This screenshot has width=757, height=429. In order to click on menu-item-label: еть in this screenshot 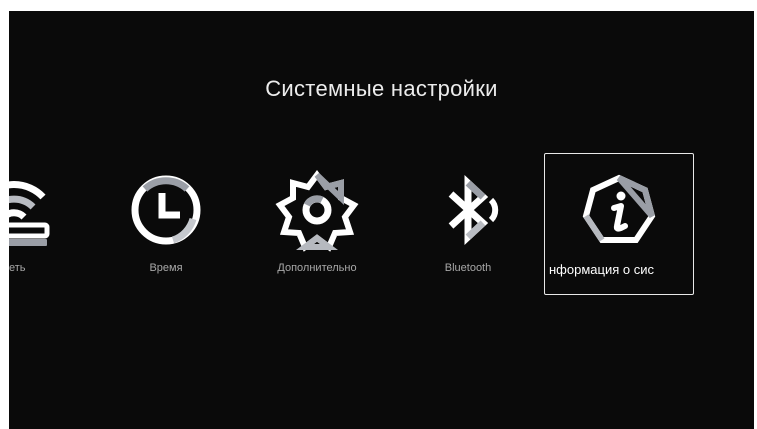, I will do `click(17, 268)`.